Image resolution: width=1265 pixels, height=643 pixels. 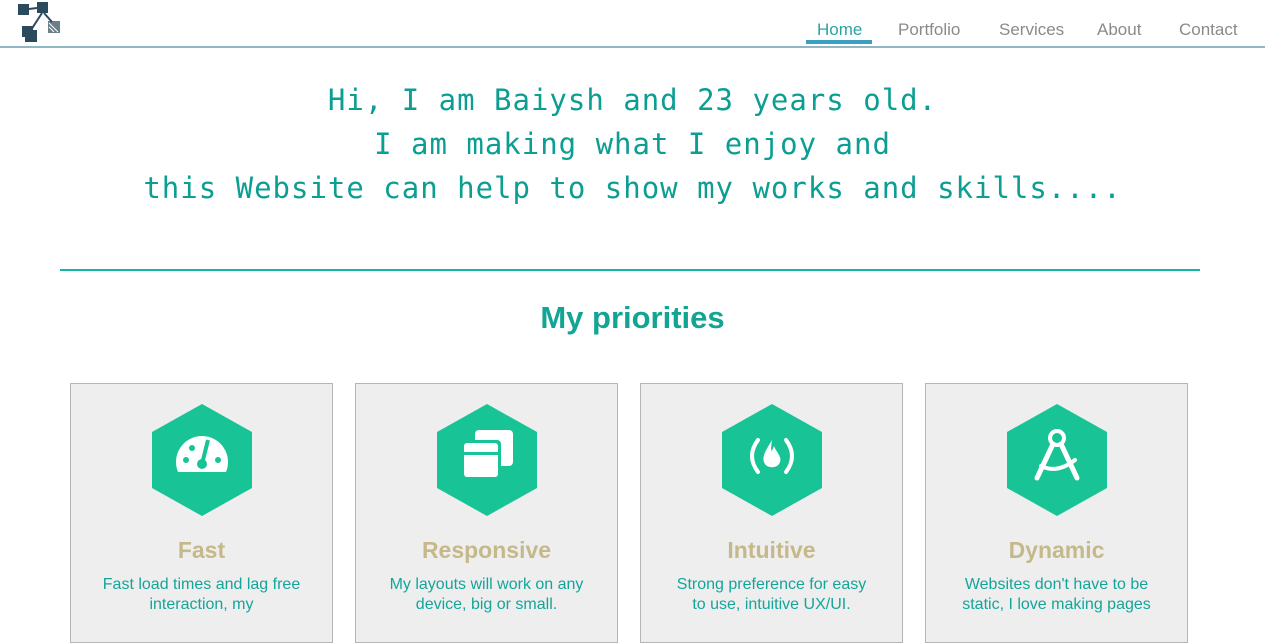 I want to click on card-title: Responsive, so click(x=486, y=550).